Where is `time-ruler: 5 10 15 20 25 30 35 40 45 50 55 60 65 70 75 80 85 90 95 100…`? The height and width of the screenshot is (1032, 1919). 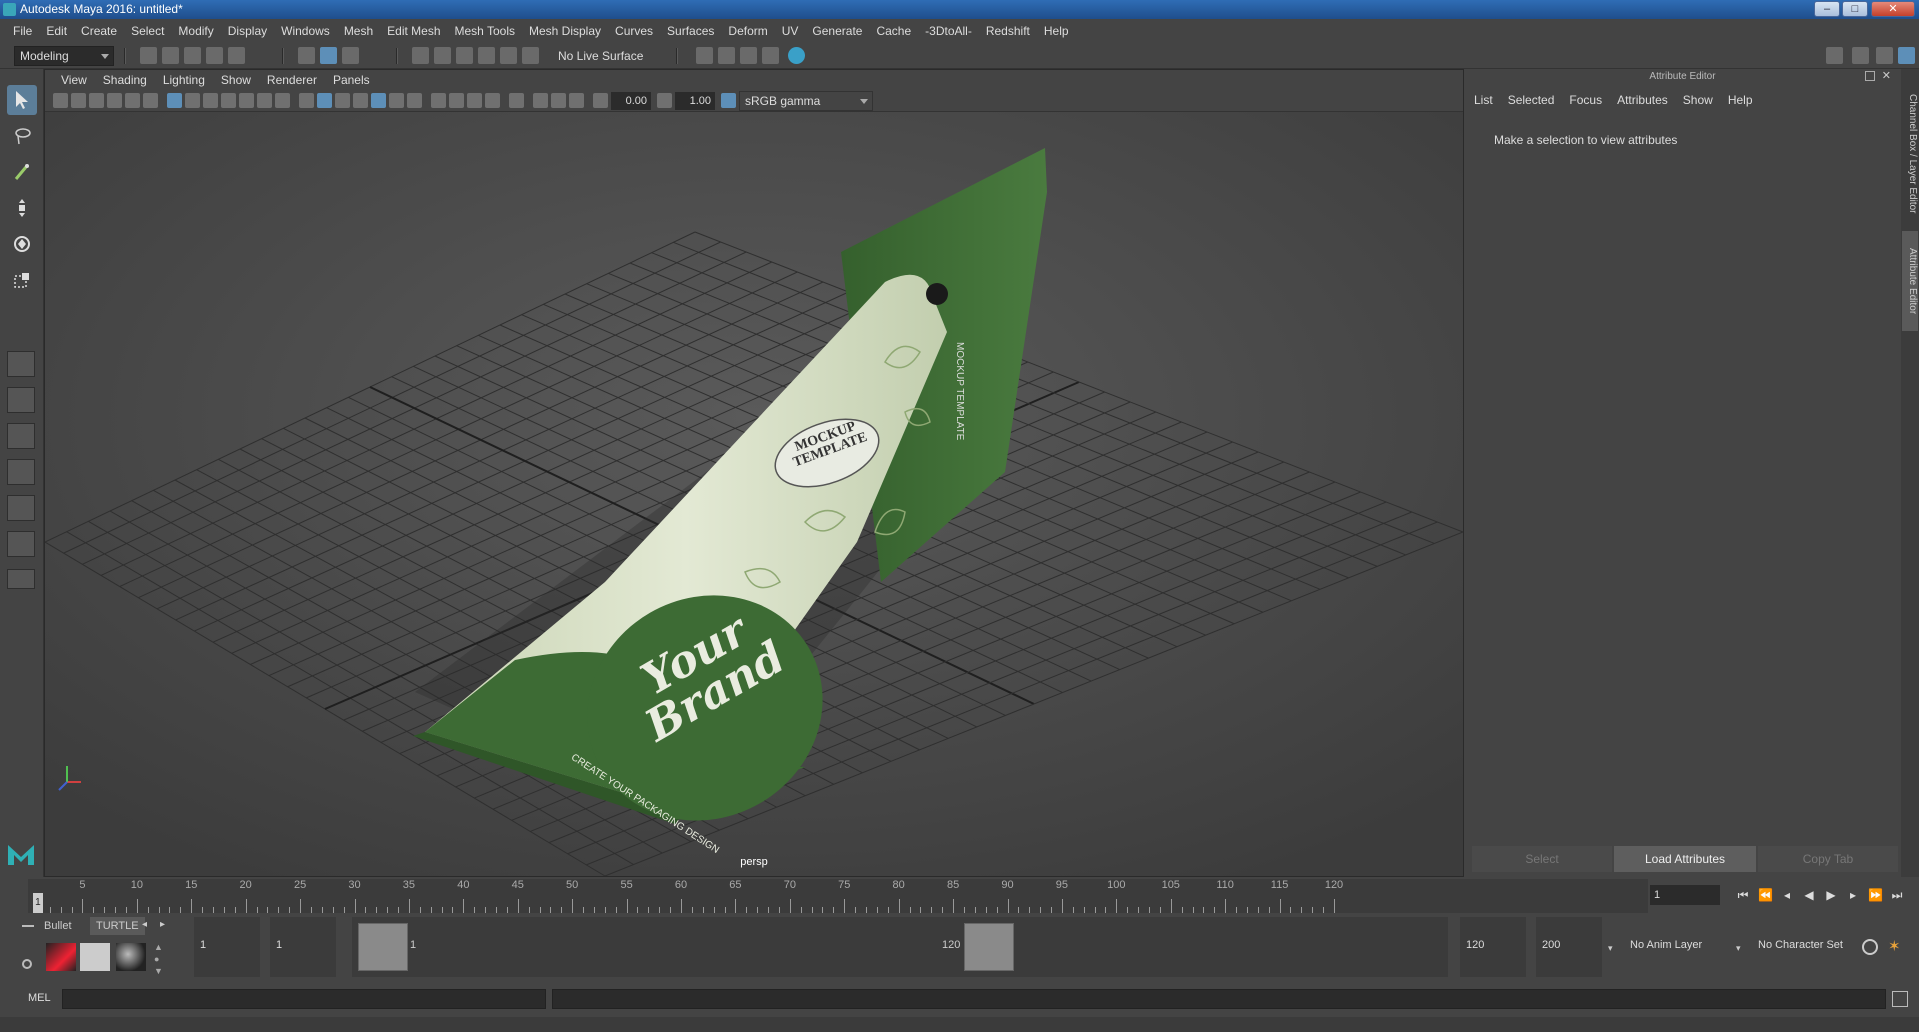
time-ruler: 5 10 15 20 25 30 35 40 45 50 55 60 65 70 75 80 85 90 95 100… is located at coordinates (838, 896).